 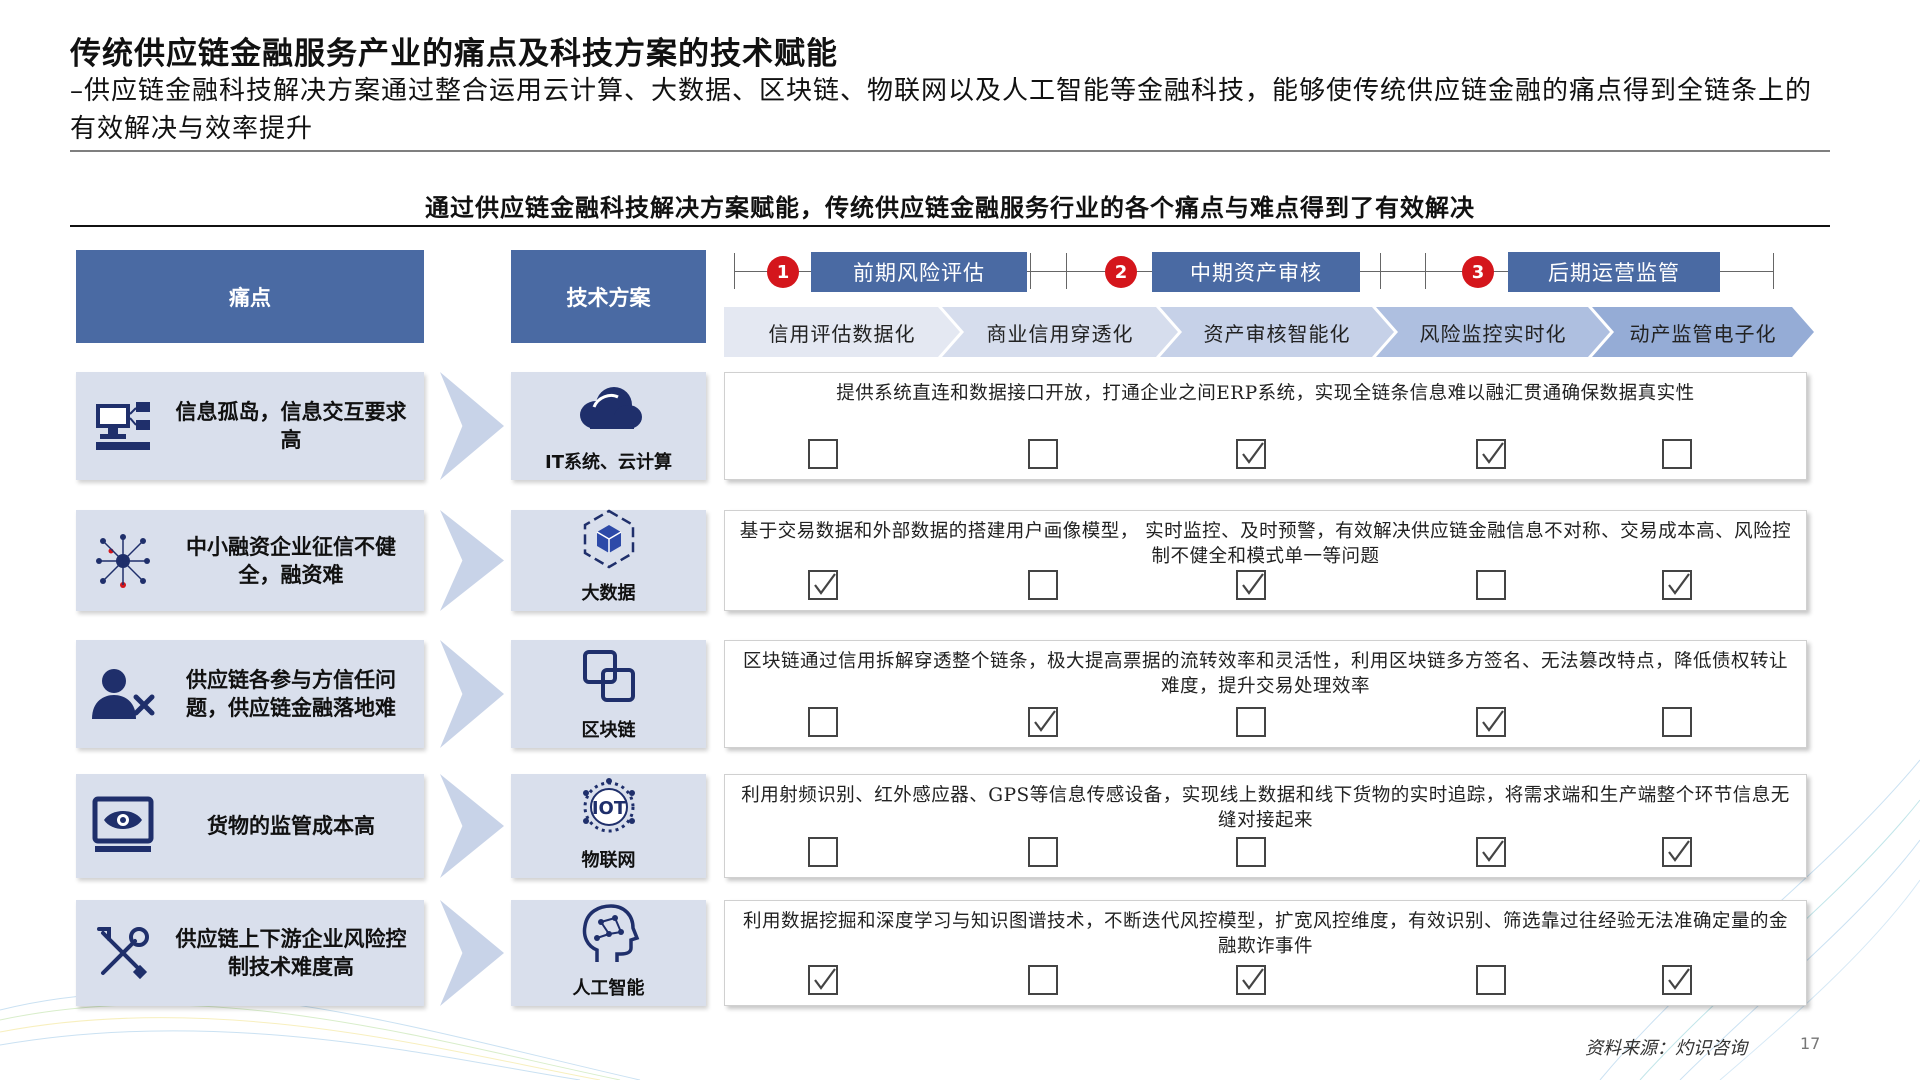 What do you see at coordinates (1121, 272) in the screenshot?
I see `phase-number-badge: 2` at bounding box center [1121, 272].